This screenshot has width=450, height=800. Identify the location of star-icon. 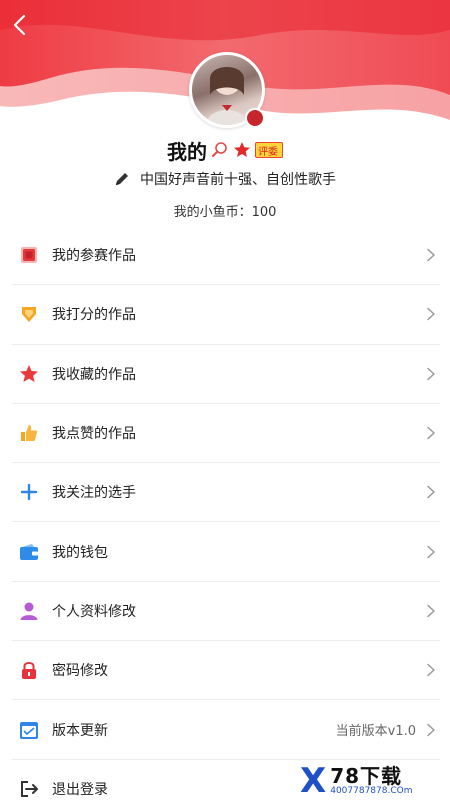
(29, 374).